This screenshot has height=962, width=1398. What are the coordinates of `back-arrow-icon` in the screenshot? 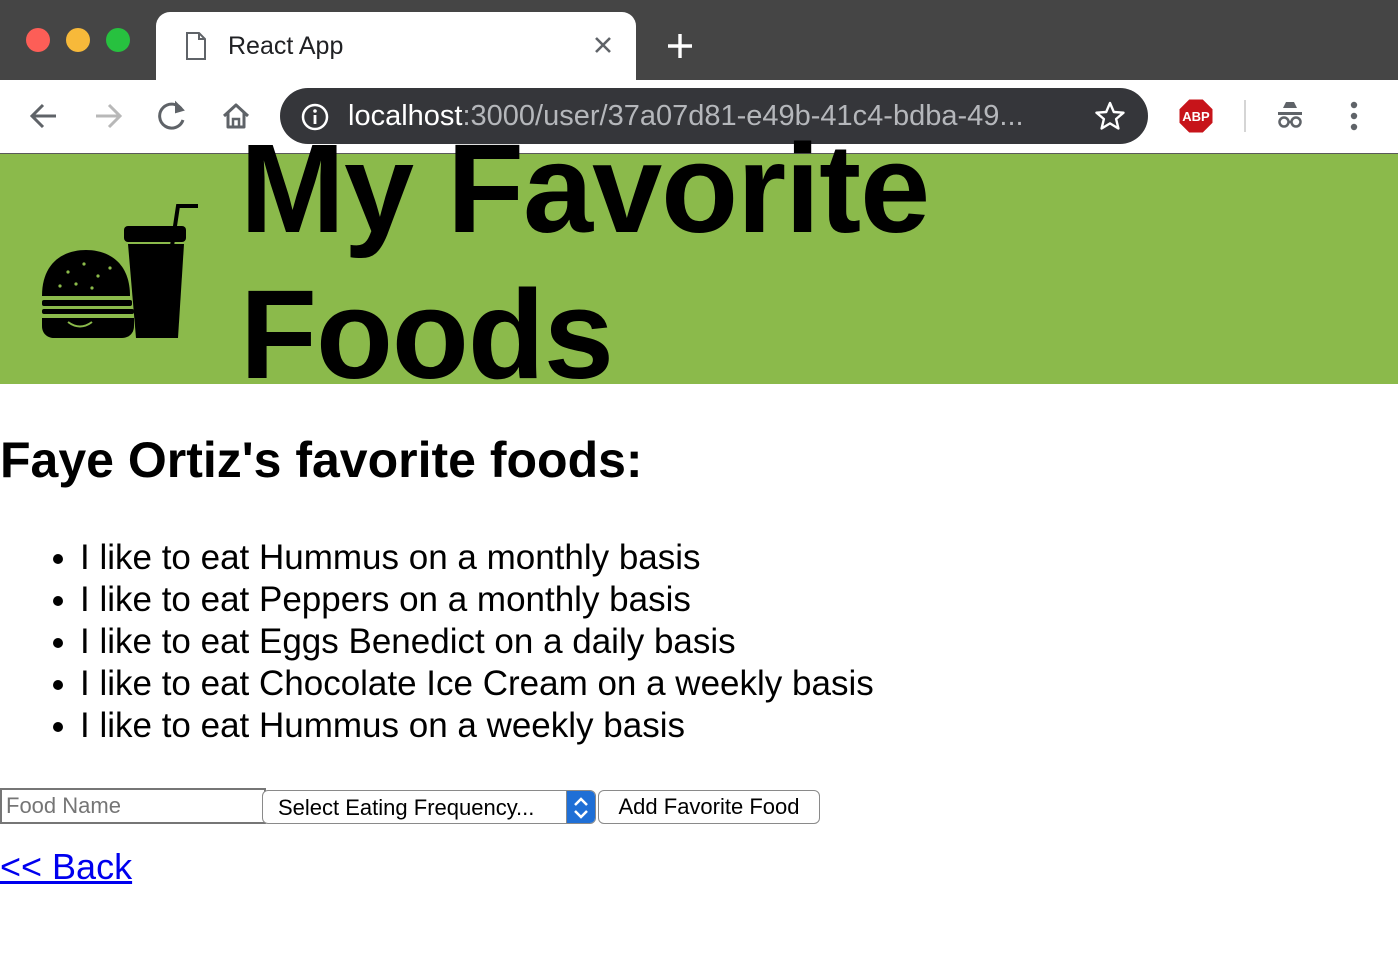 It's located at (44, 116).